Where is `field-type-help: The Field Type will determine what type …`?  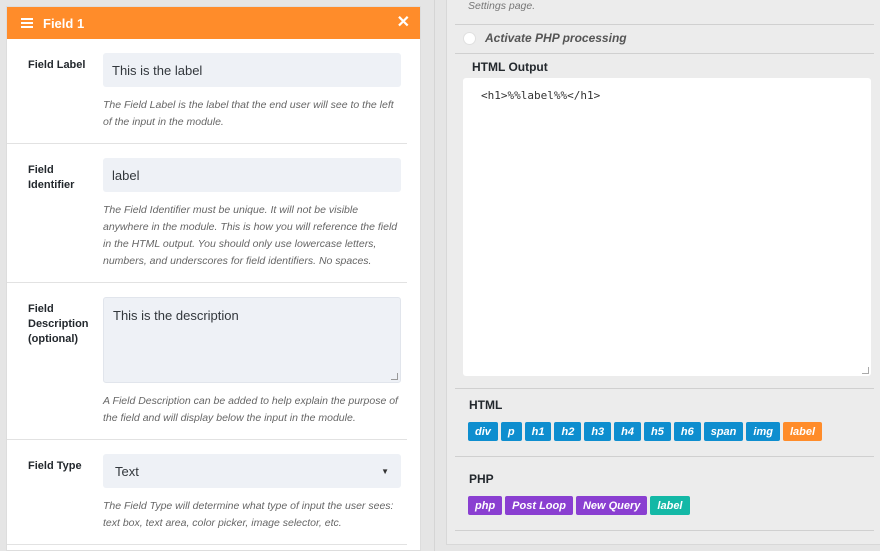
field-type-help: The Field Type will determine what type … is located at coordinates (248, 514).